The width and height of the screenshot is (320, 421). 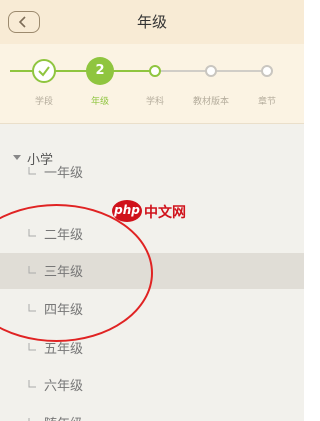 What do you see at coordinates (152, 413) in the screenshot?
I see `grade-item: 随年级` at bounding box center [152, 413].